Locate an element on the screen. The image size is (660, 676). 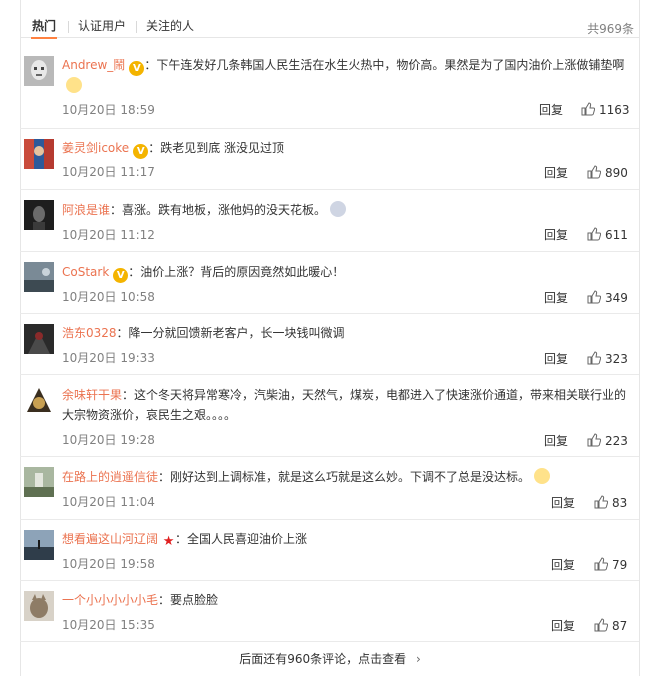
like-count: 1163 is located at coordinates (614, 110).